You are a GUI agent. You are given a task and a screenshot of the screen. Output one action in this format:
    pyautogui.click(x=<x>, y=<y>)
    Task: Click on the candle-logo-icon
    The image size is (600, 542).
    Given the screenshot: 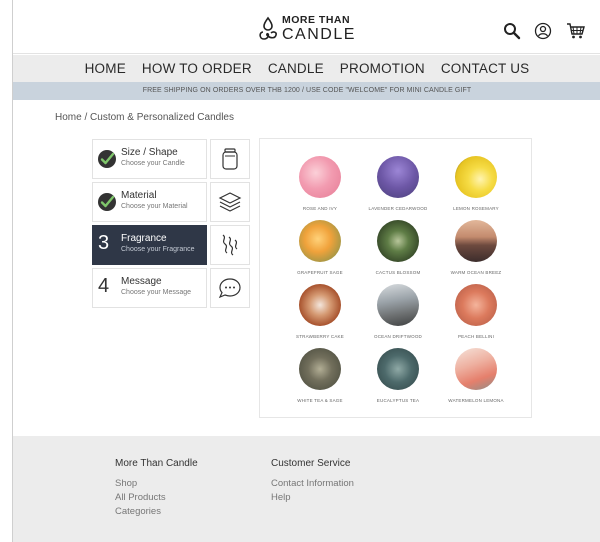 What is the action you would take?
    pyautogui.click(x=268, y=28)
    